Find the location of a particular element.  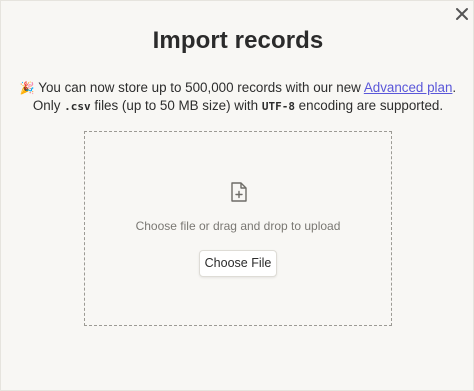

encoding-label: UTF-8 is located at coordinates (278, 106).